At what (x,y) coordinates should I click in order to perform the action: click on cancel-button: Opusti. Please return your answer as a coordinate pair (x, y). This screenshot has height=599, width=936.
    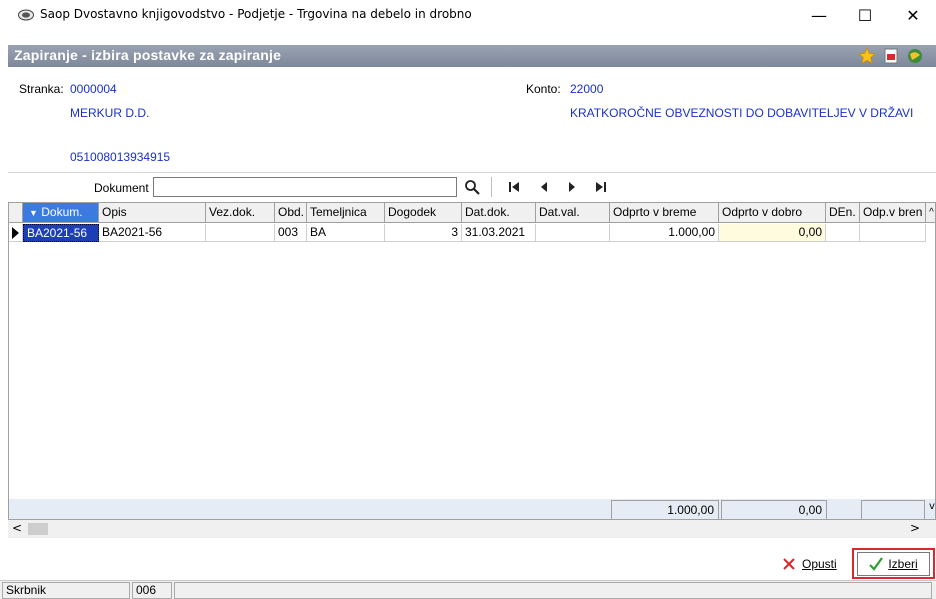
    Looking at the image, I should click on (809, 564).